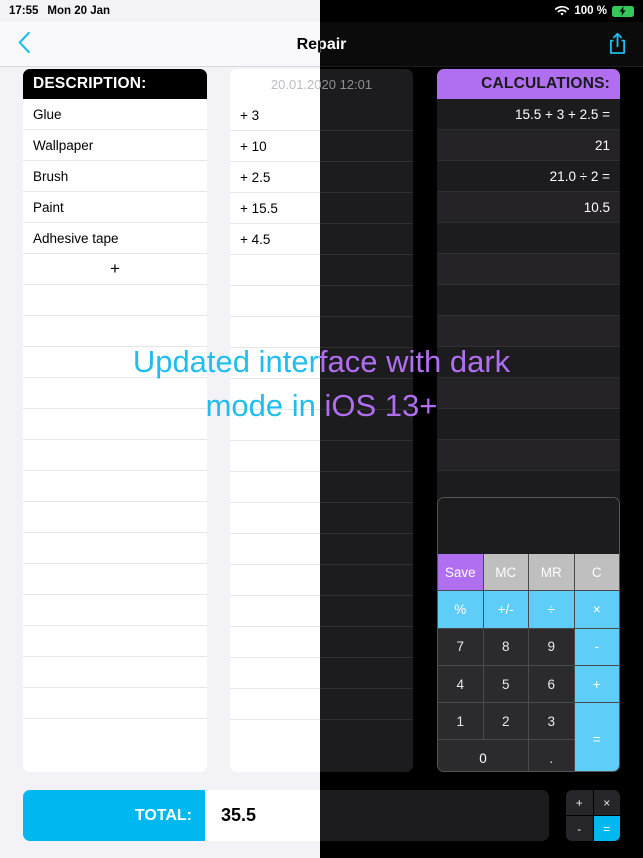 The width and height of the screenshot is (643, 858). Describe the element at coordinates (551, 609) in the screenshot. I see `keypad-key-divide: ÷` at that location.